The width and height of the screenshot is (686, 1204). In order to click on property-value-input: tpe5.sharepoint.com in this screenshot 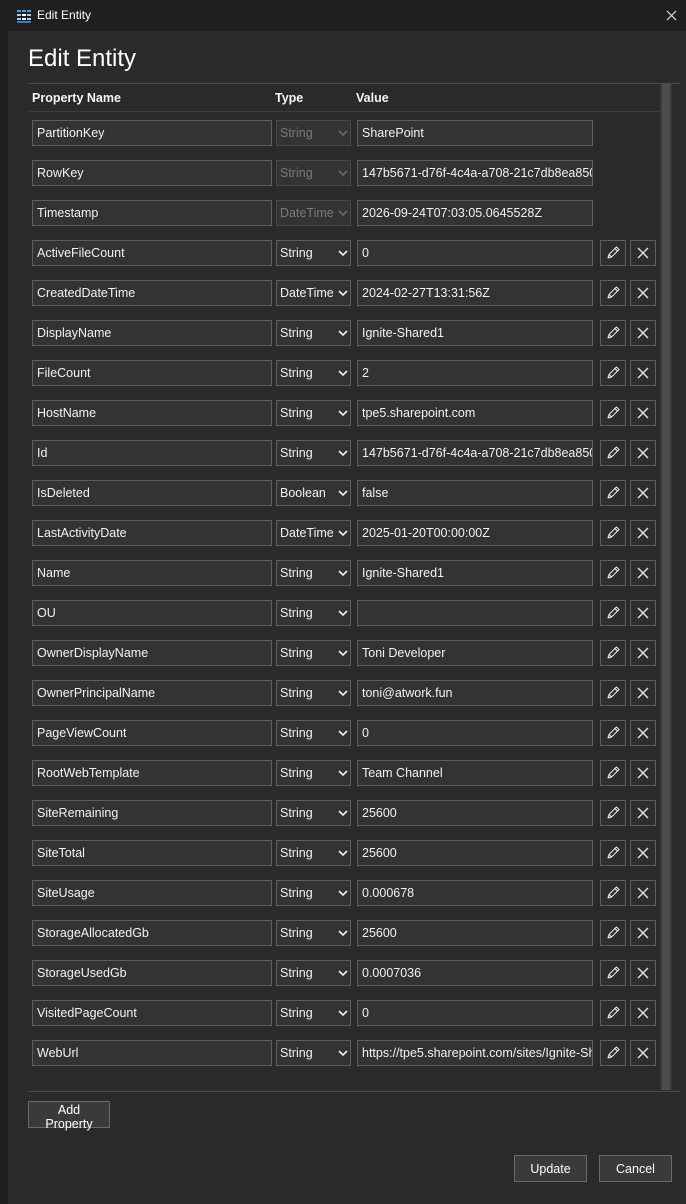, I will do `click(475, 413)`.